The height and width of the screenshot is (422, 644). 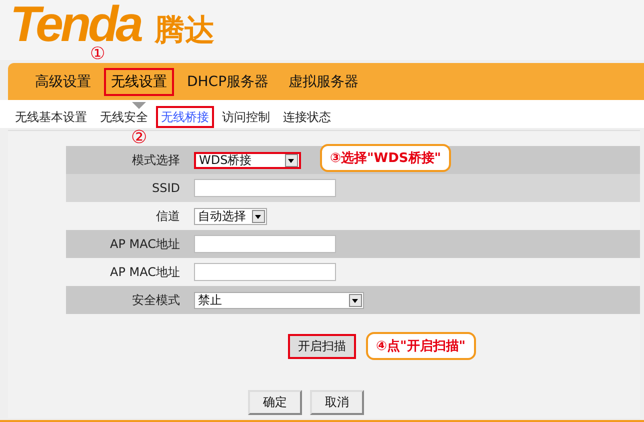 I want to click on dropdown: 自动选择, so click(x=230, y=216).